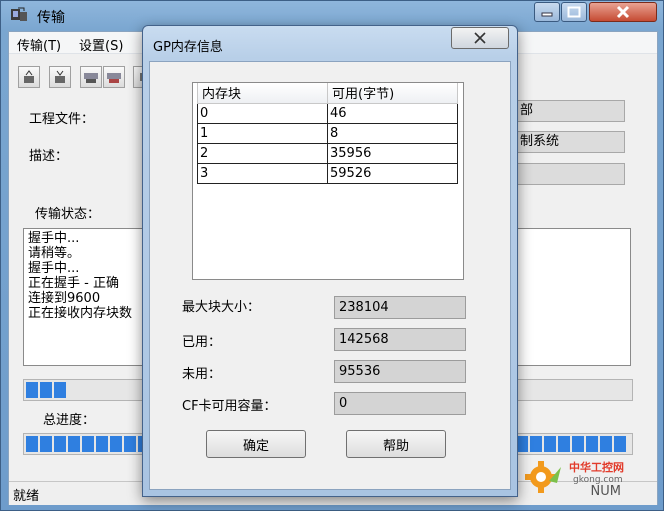  What do you see at coordinates (400, 307) in the screenshot?
I see `max-block-size-field: 238104` at bounding box center [400, 307].